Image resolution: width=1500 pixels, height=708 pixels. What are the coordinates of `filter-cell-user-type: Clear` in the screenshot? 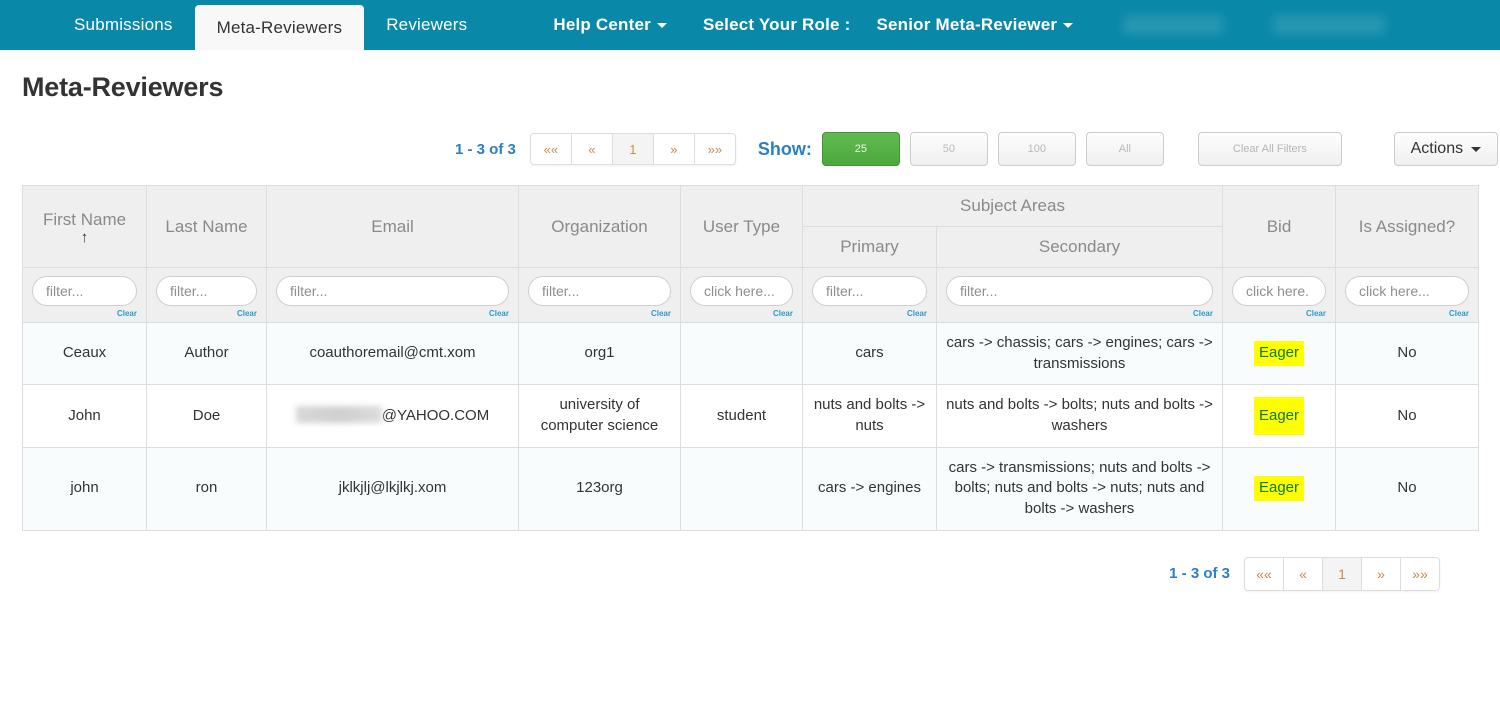 It's located at (741, 295).